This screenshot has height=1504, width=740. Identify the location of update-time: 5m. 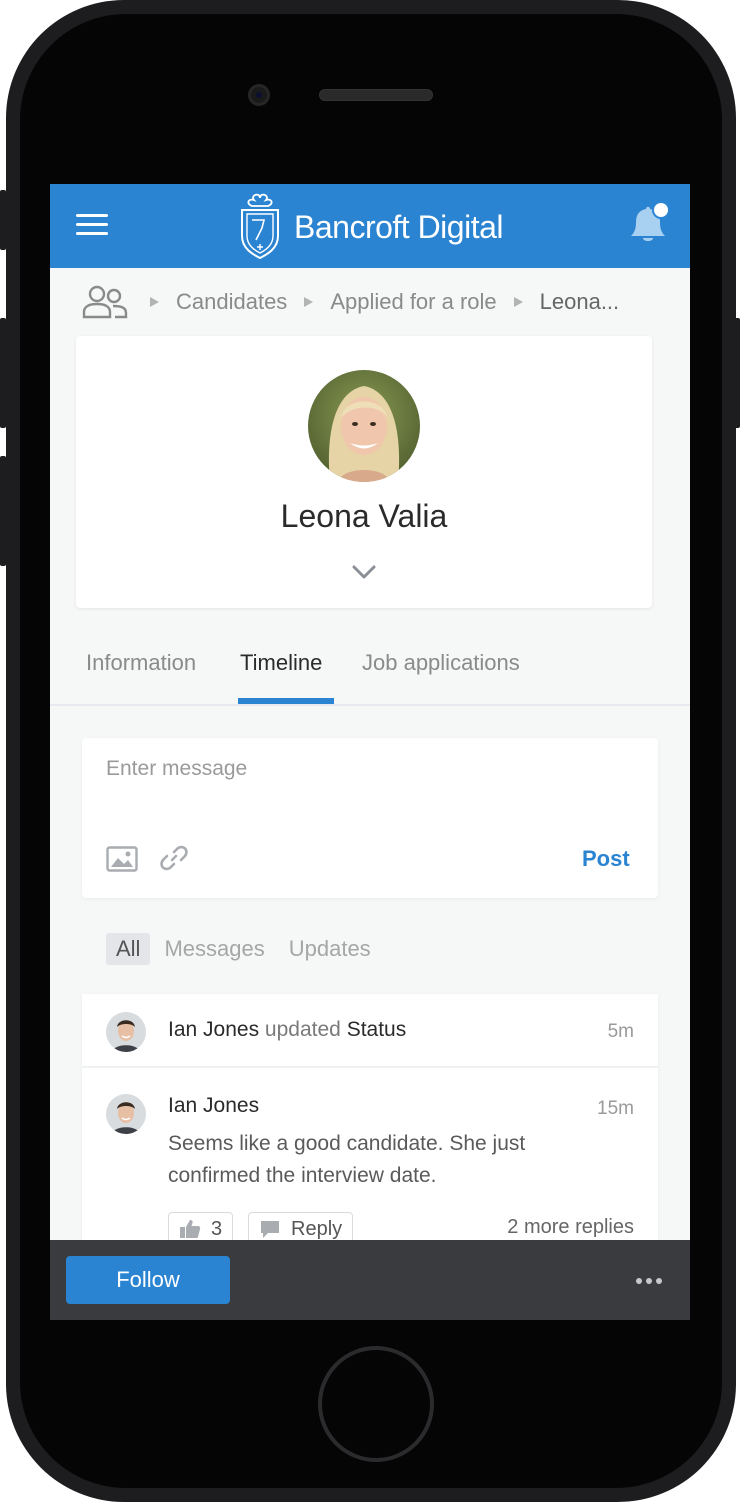
(620, 1031).